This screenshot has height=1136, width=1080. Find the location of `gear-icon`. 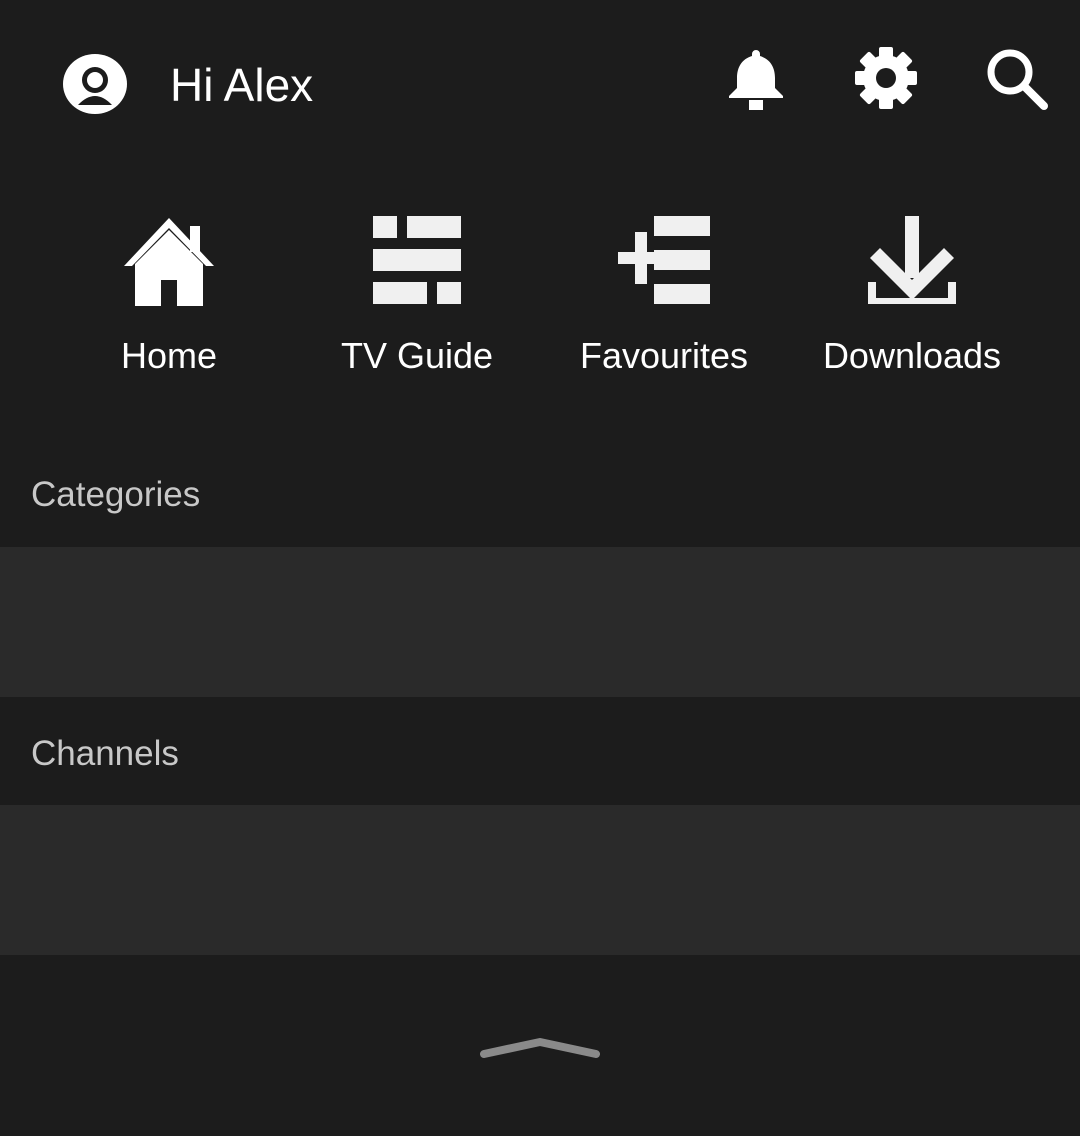

gear-icon is located at coordinates (886, 78).